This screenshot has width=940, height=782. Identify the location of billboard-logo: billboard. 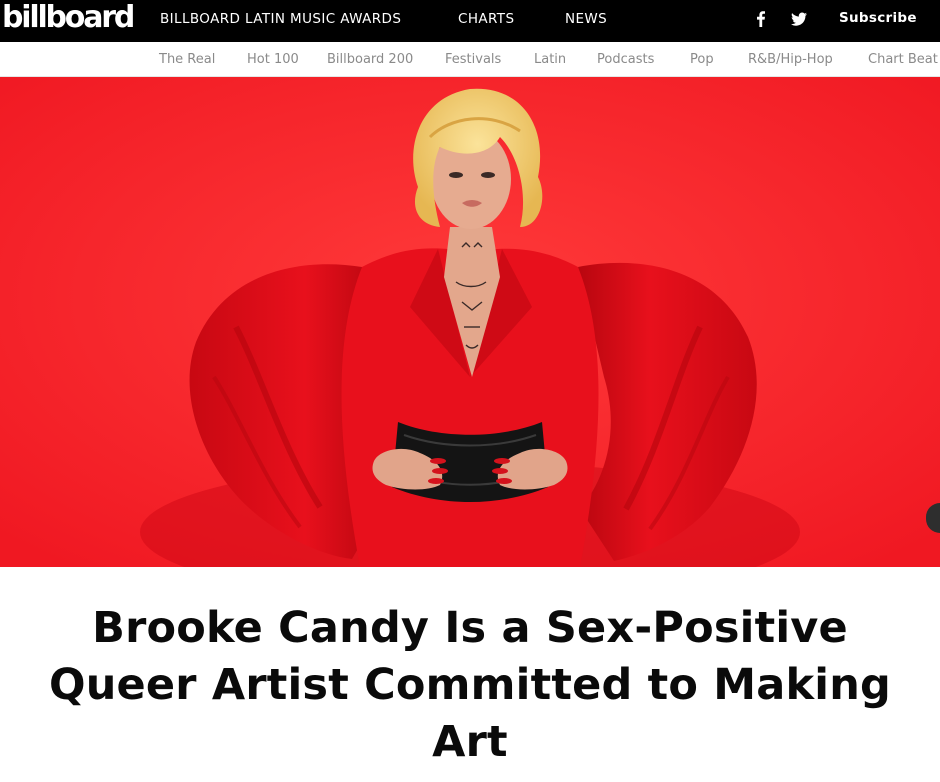
(68, 18).